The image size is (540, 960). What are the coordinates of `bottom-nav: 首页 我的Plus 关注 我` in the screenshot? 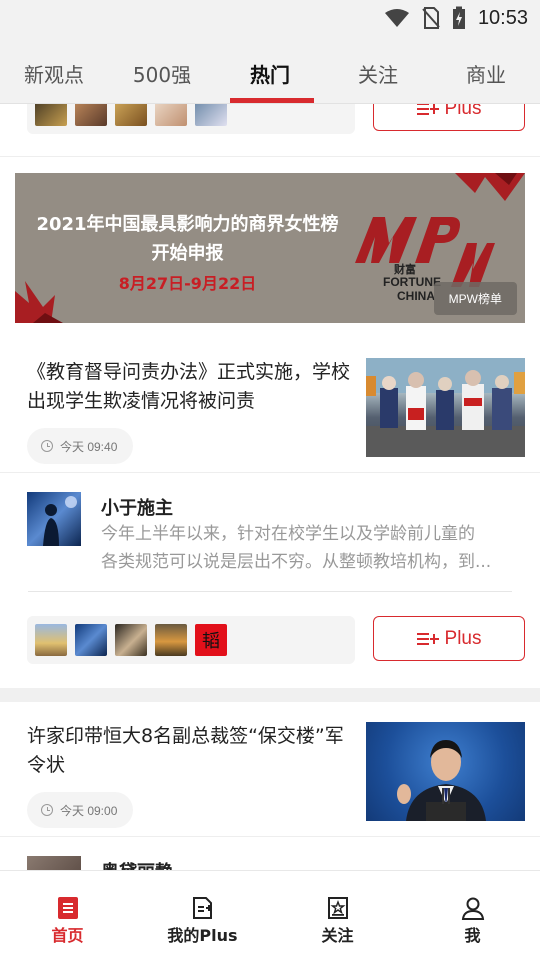 It's located at (270, 915).